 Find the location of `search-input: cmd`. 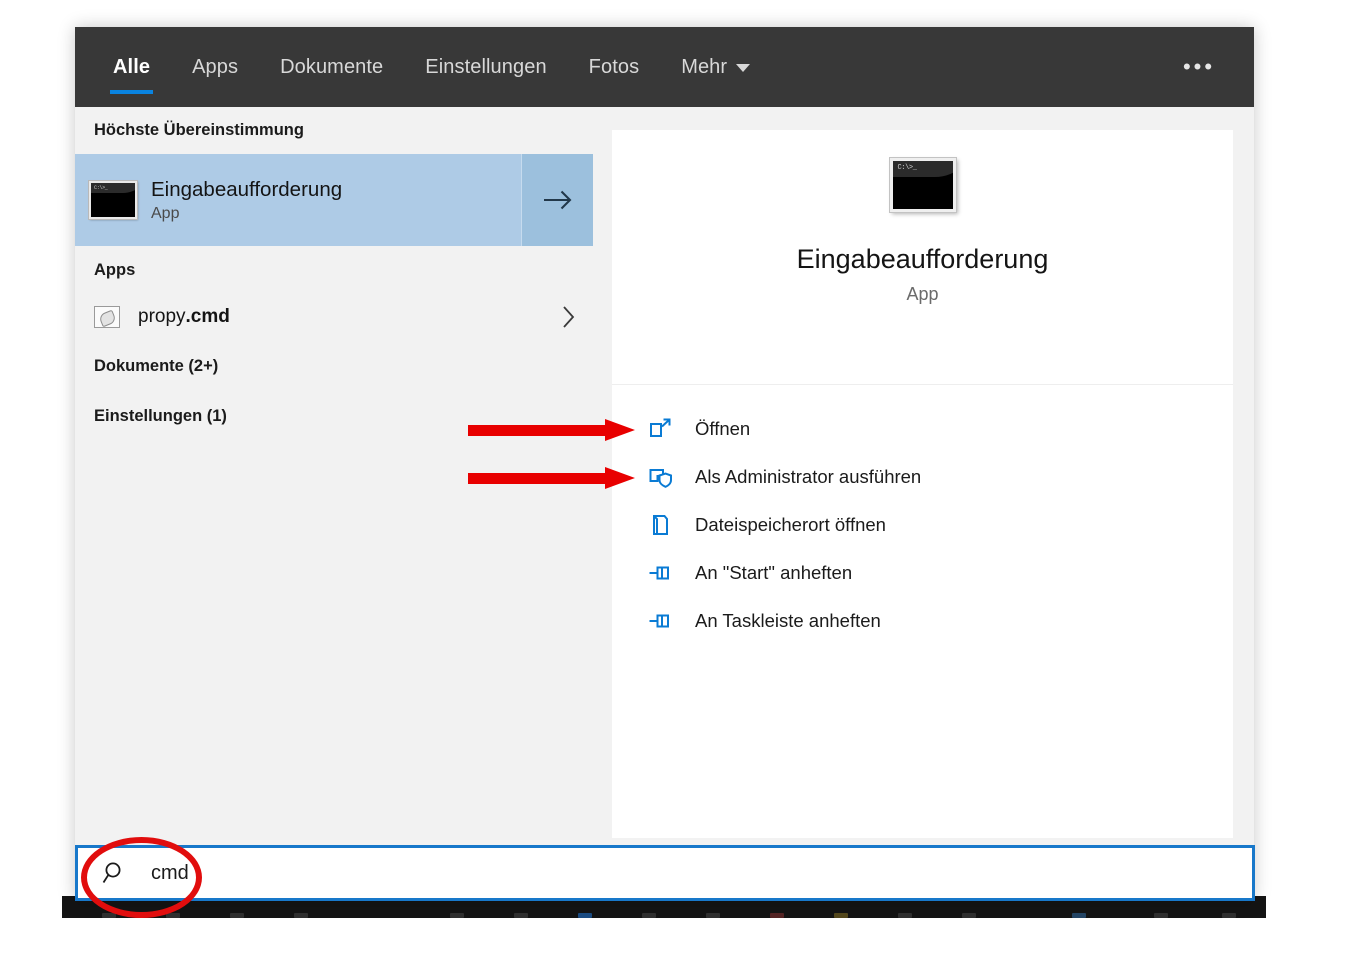

search-input: cmd is located at coordinates (170, 873).